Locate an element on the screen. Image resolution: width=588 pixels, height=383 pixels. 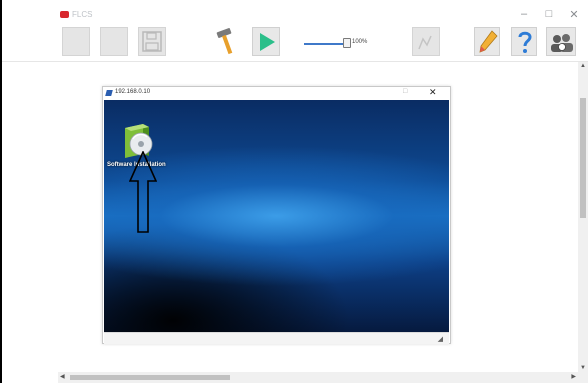
scrollbar-corner is located at coordinates (583, 377).